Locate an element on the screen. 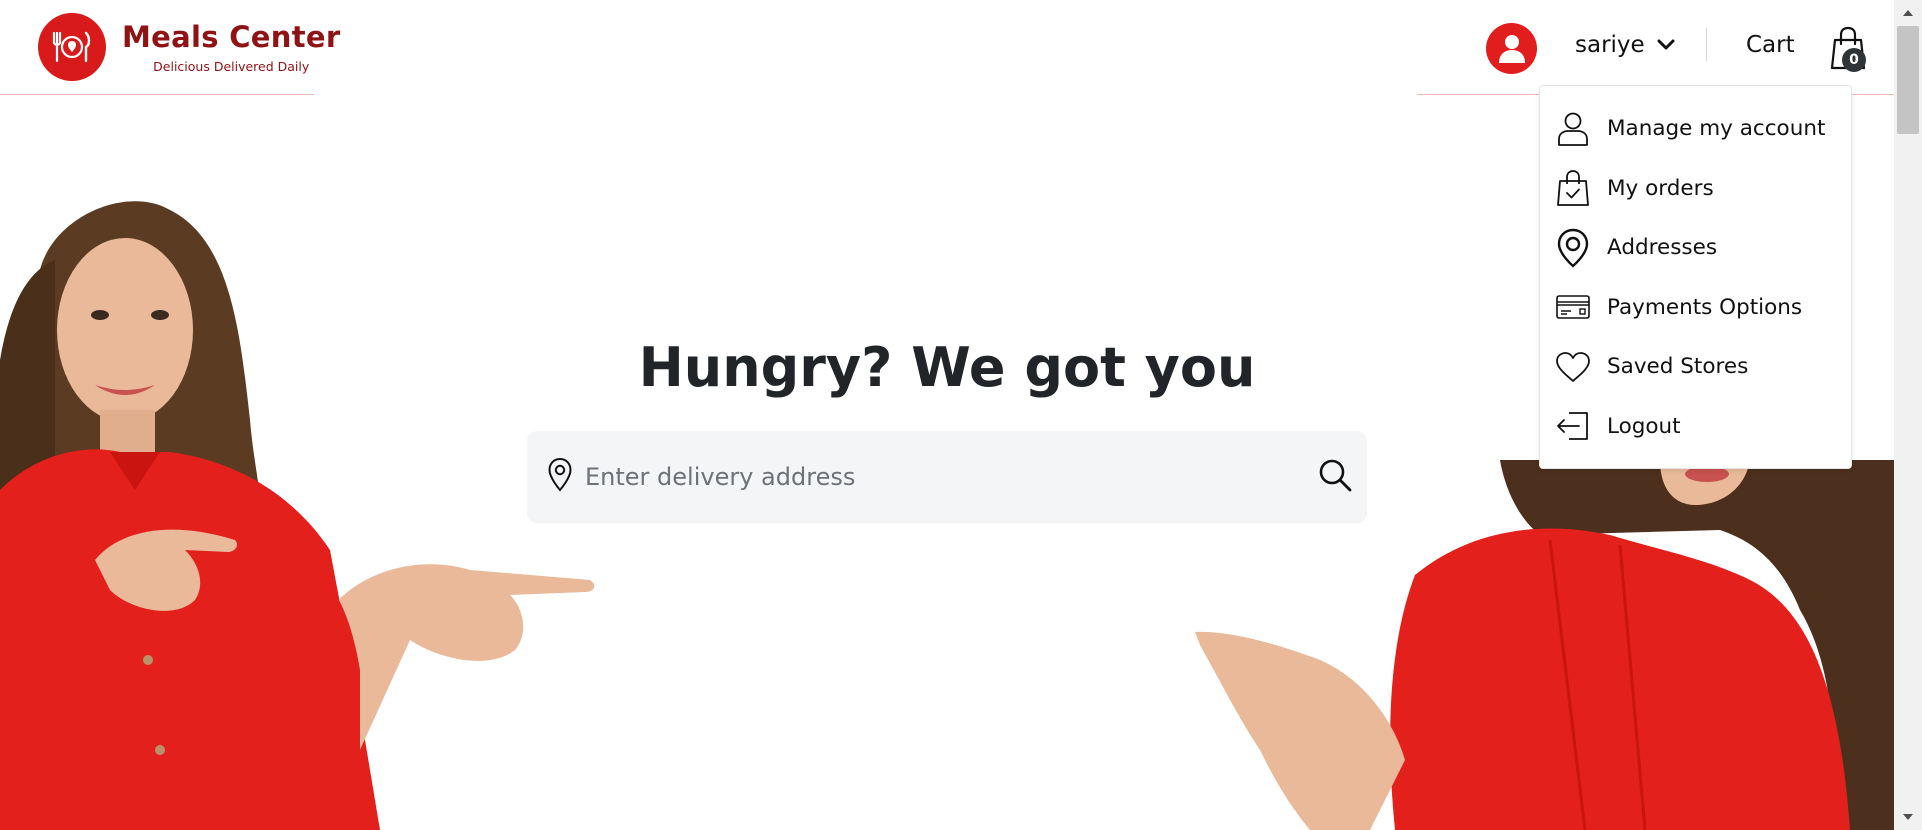  user-outline-icon is located at coordinates (1573, 129).